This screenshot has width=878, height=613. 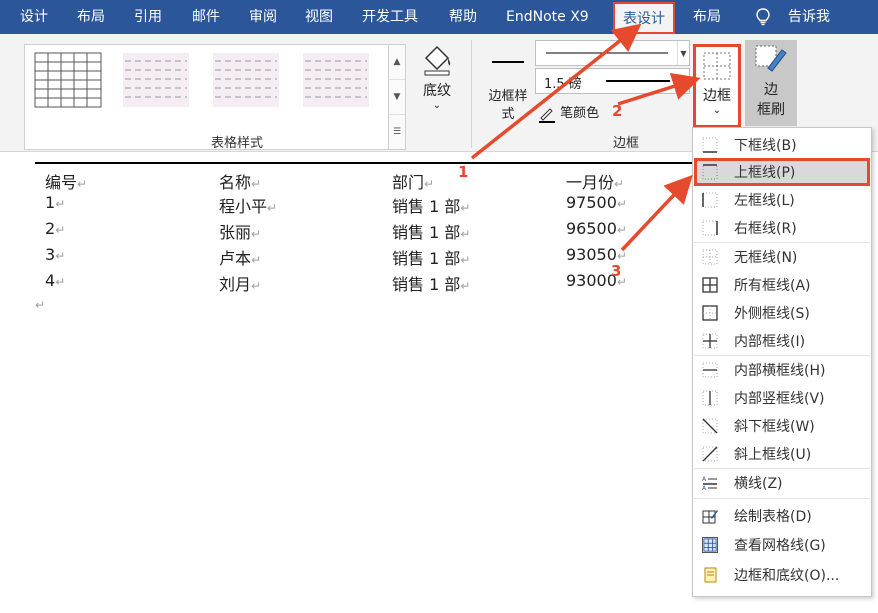 I want to click on border-painter-label-1: 边, so click(x=771, y=90).